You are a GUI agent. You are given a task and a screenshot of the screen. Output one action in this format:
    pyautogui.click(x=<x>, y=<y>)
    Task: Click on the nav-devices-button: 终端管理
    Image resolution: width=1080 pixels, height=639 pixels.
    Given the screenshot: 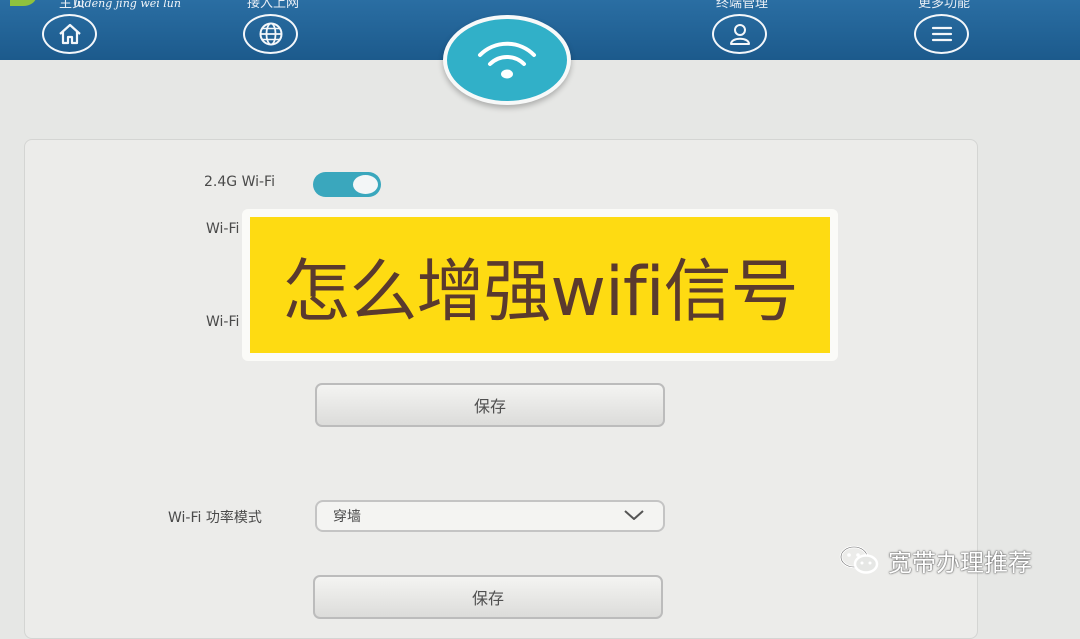 What is the action you would take?
    pyautogui.click(x=740, y=27)
    